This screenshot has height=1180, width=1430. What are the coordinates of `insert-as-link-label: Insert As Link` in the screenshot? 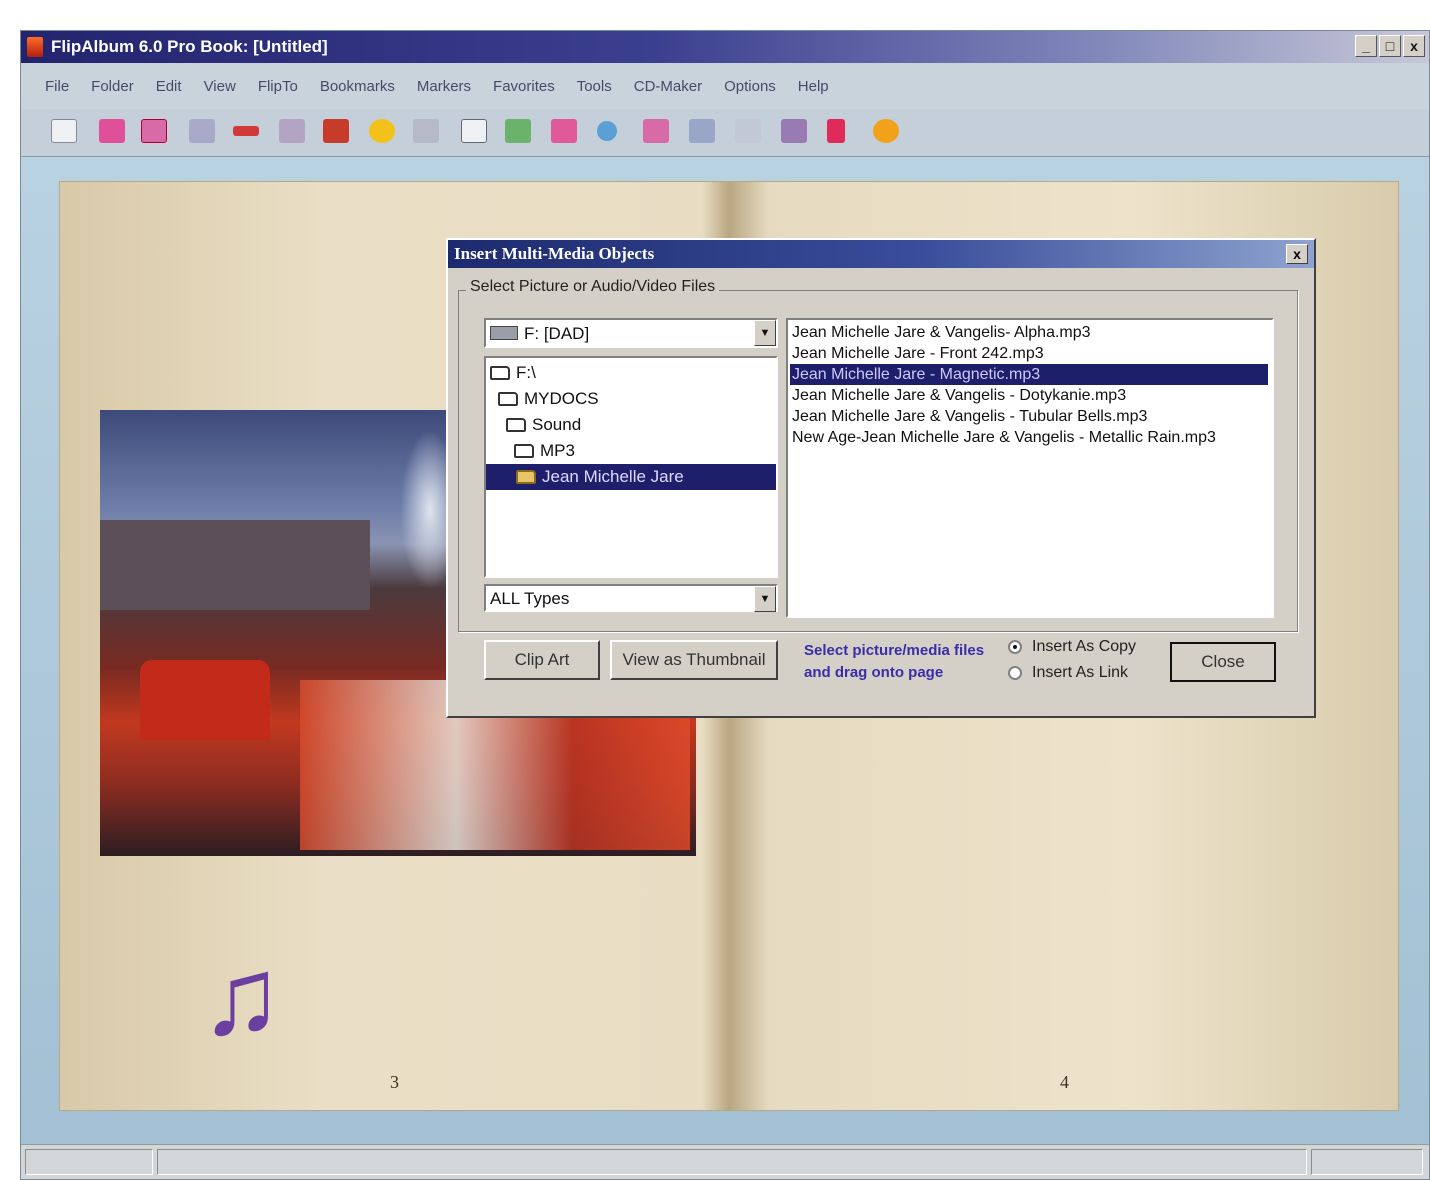 It's located at (1080, 672).